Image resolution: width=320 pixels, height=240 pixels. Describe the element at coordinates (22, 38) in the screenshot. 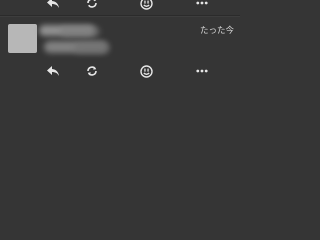

I see `avatar` at that location.